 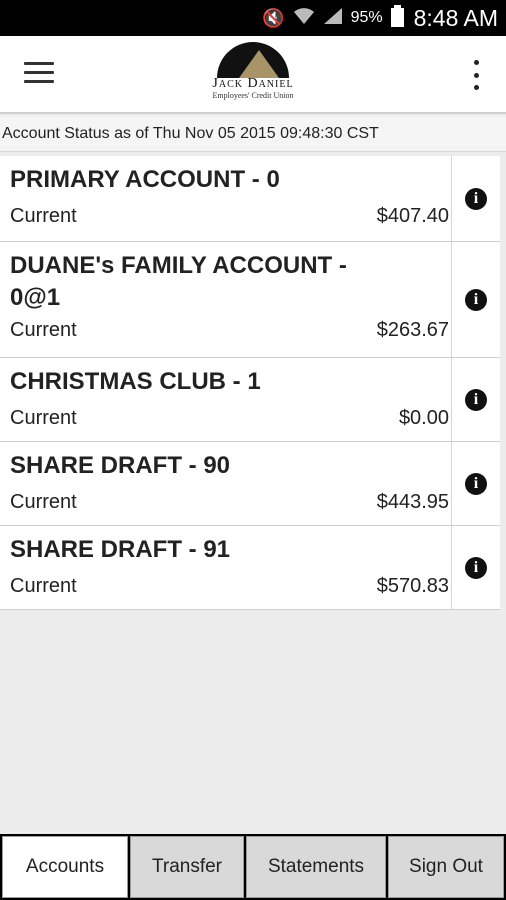 I want to click on account-item: SHARE DRAFT - 90 Current $443.95 i, so click(x=250, y=484).